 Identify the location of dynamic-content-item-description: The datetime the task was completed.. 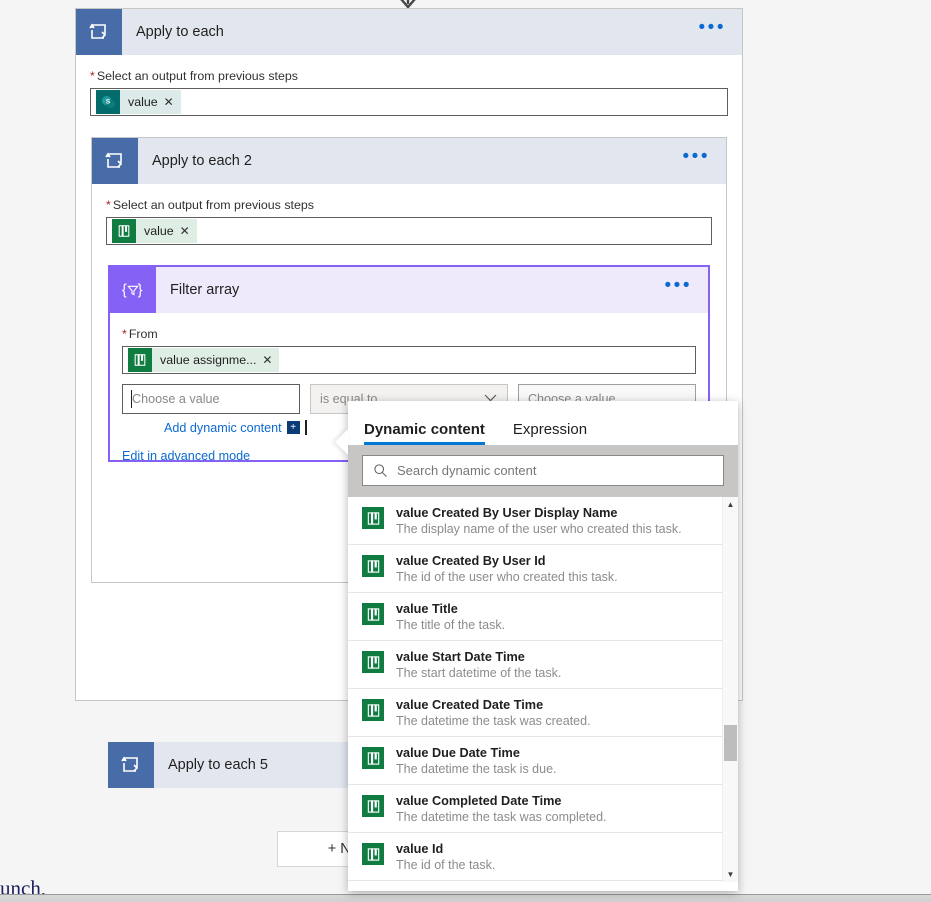
(501, 817).